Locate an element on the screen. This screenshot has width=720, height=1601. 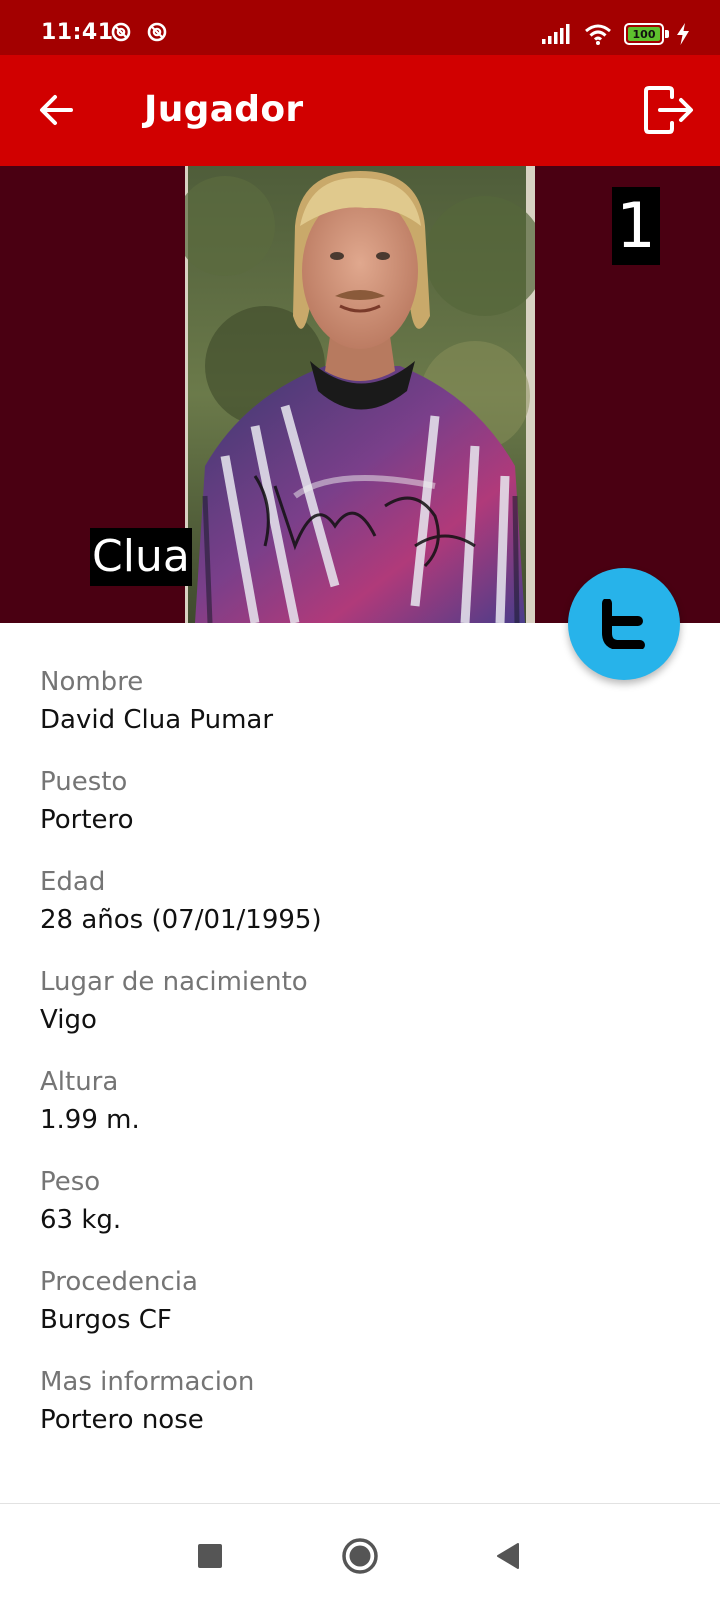
player-short-name: Clua is located at coordinates (141, 557).